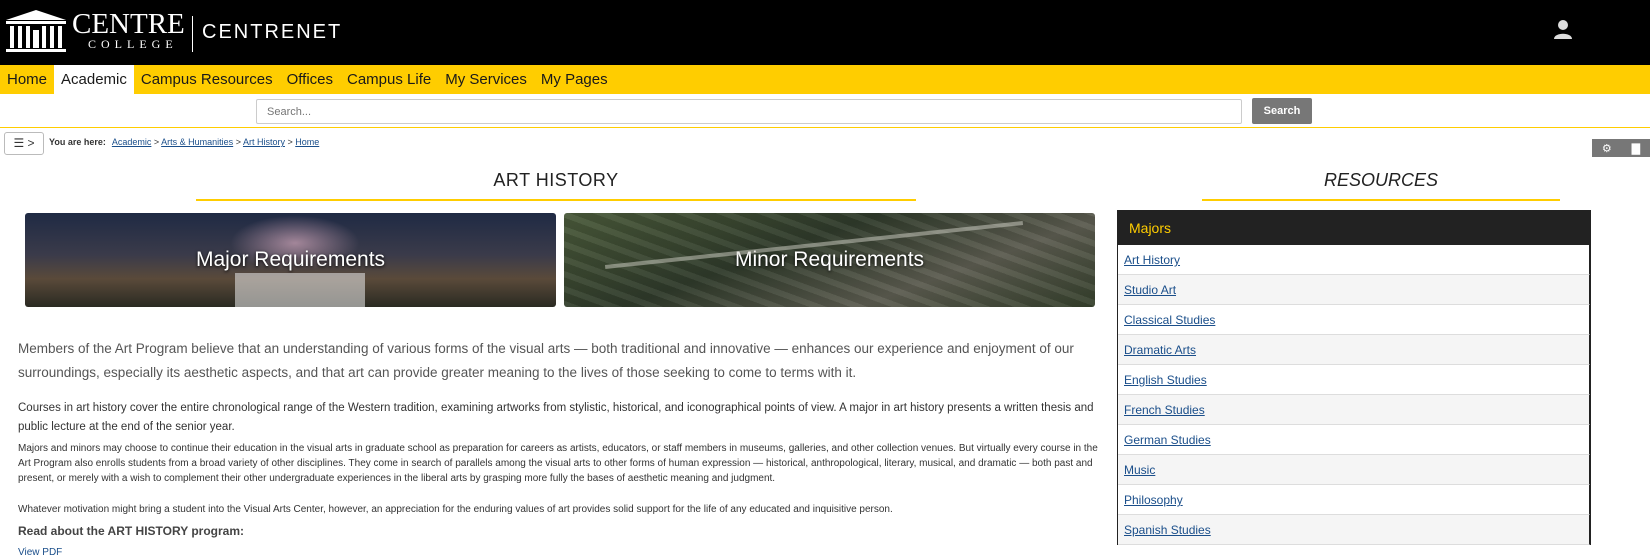 The image size is (1650, 558). Describe the element at coordinates (1607, 148) in the screenshot. I see `gear-icon: ⚙` at that location.